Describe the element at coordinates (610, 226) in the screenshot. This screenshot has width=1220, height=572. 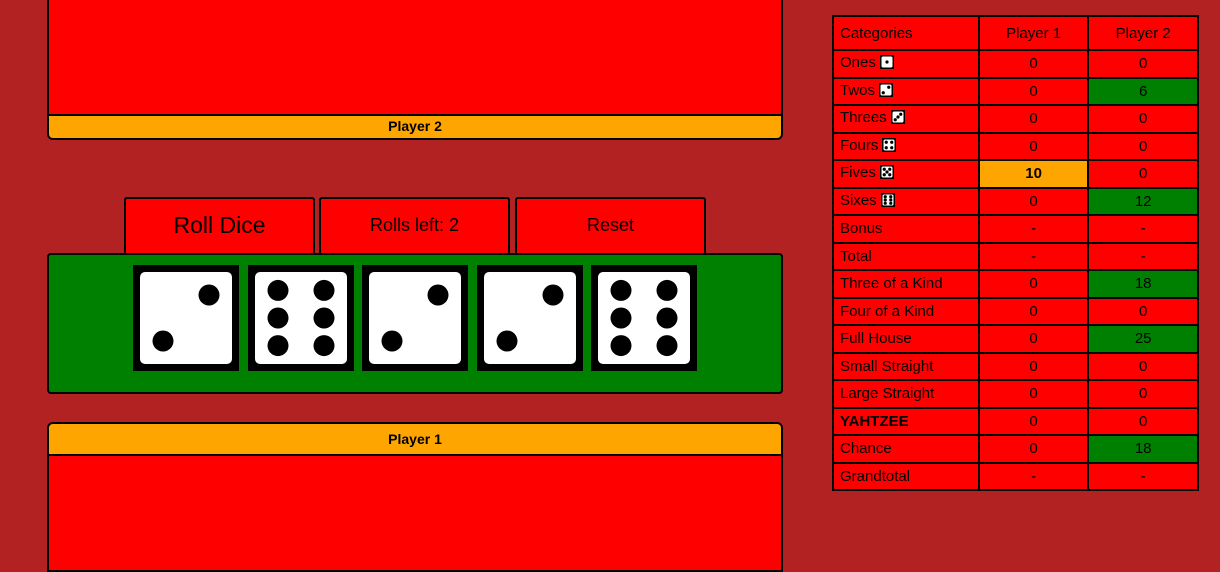
I see `reset-button: Reset` at that location.